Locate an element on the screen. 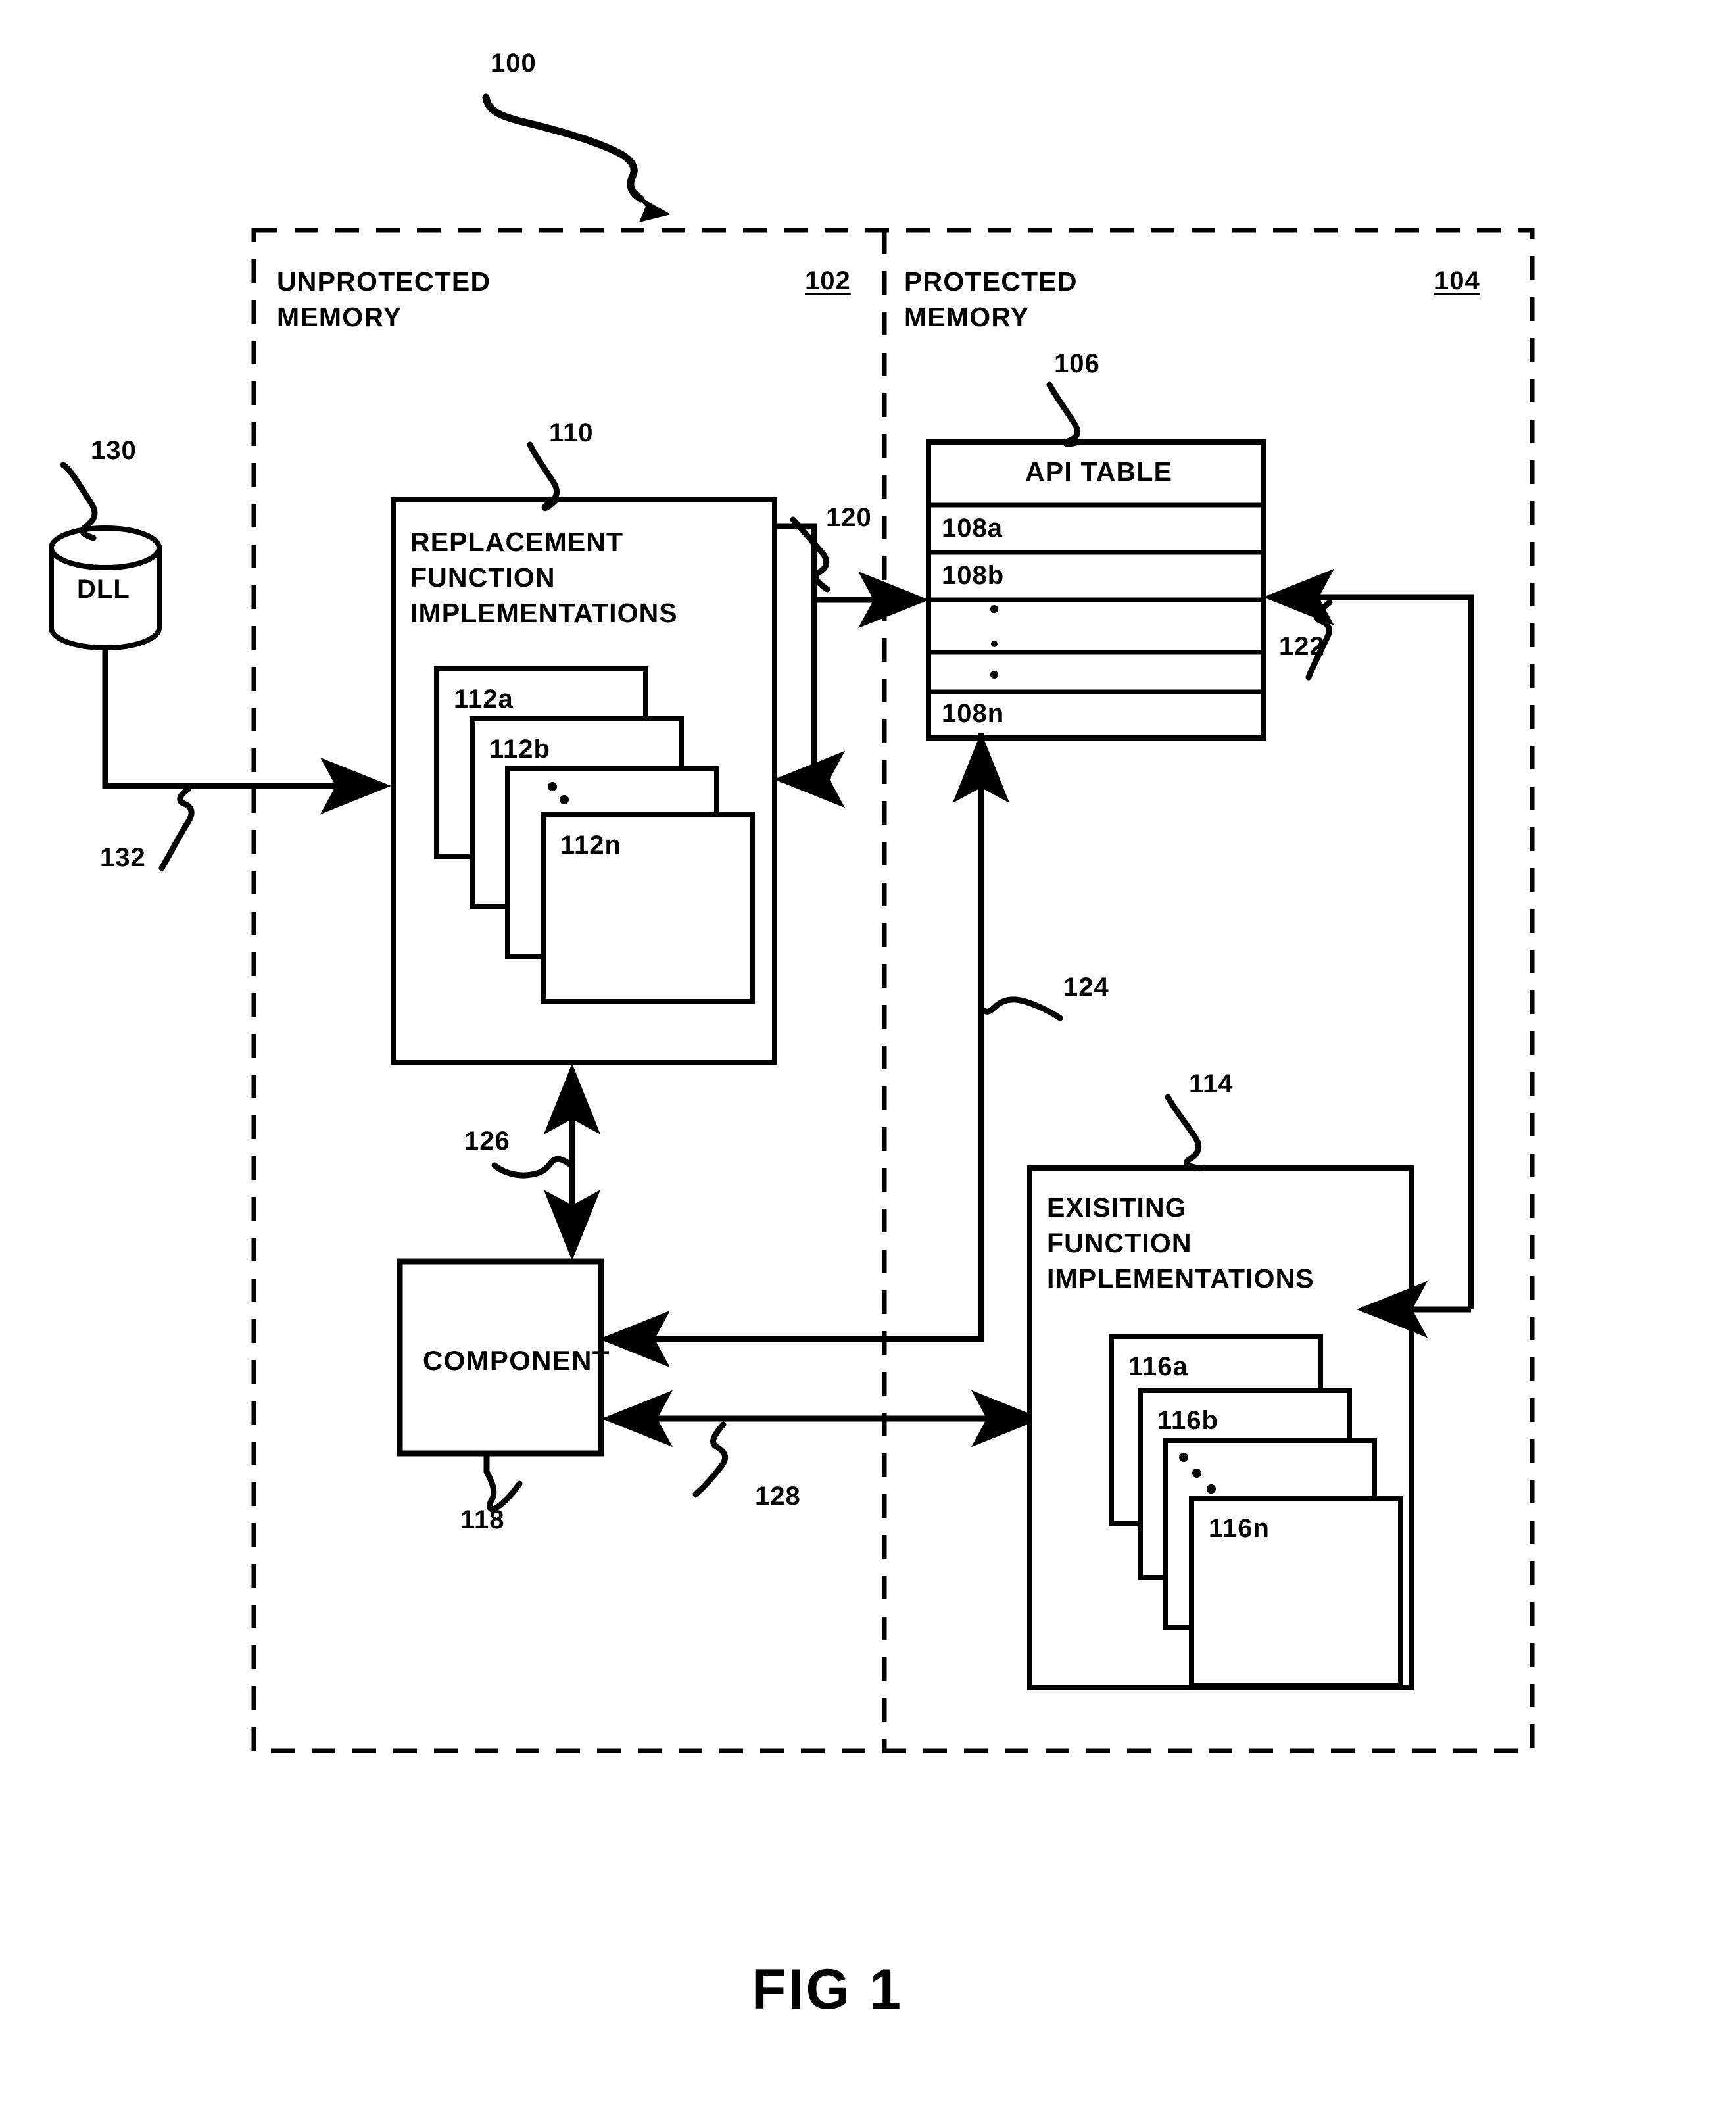 The image size is (1736, 2119). api-table-row-0: 108a is located at coordinates (973, 528).